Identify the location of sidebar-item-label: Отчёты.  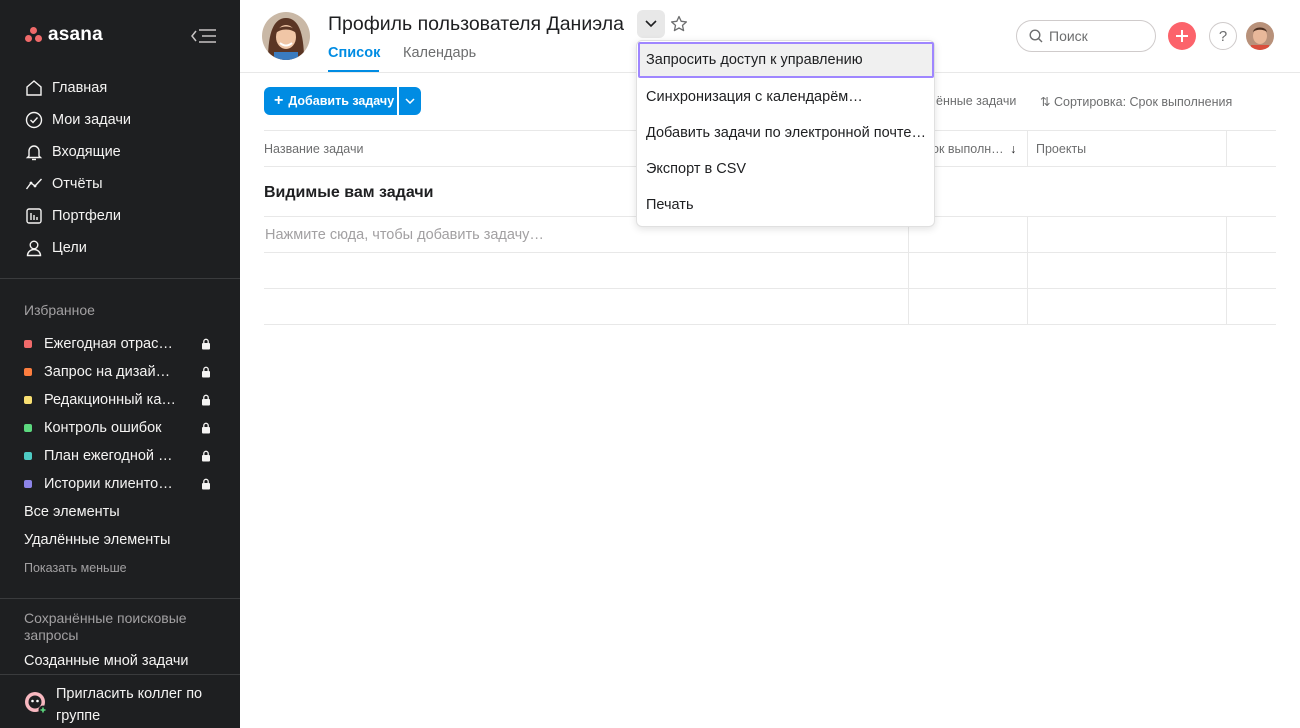
(77, 184).